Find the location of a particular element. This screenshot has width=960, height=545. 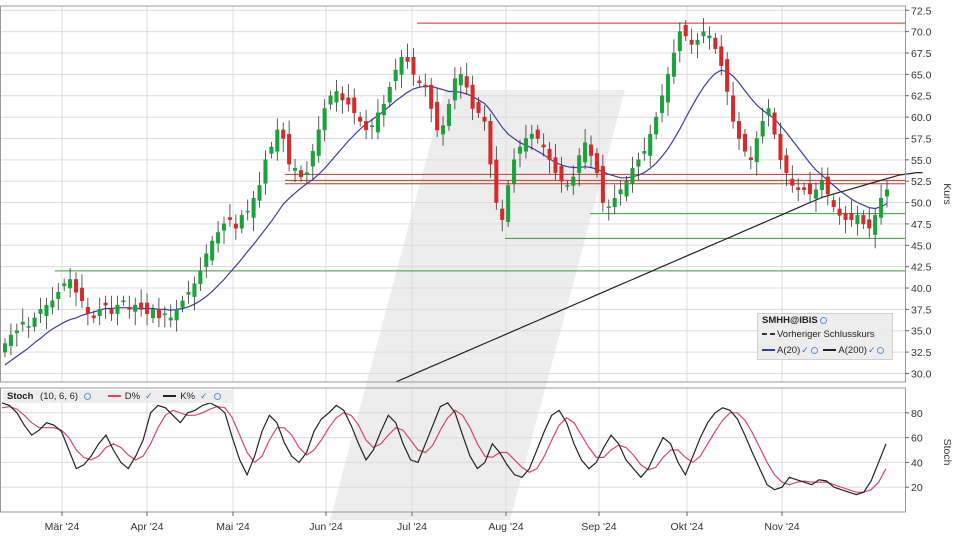

stoch-tick-label: 80 is located at coordinates (917, 414).